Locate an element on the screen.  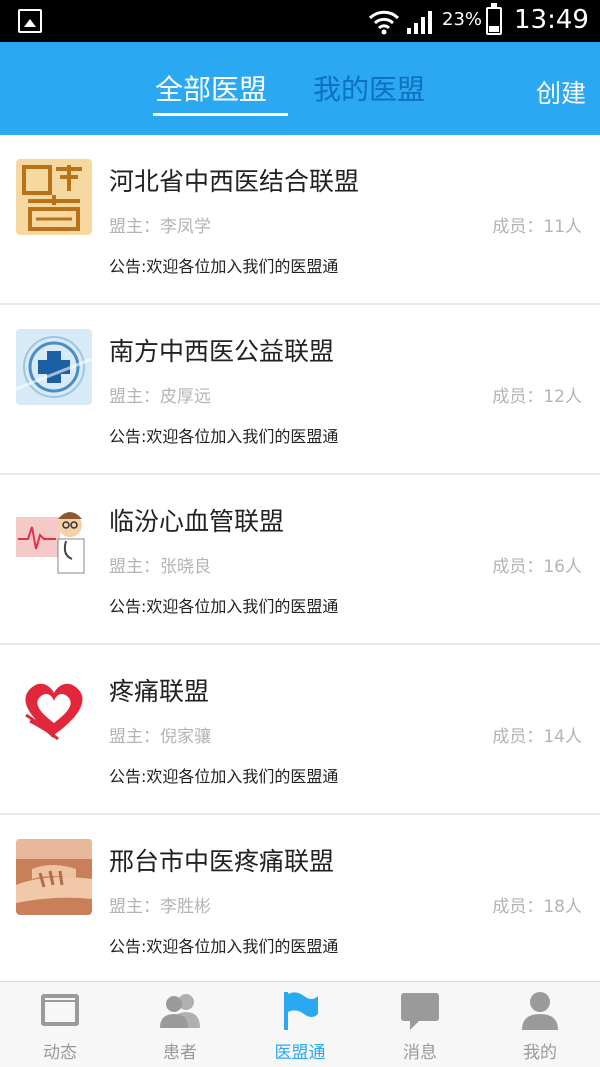
medicine-character-icon is located at coordinates (54, 197).